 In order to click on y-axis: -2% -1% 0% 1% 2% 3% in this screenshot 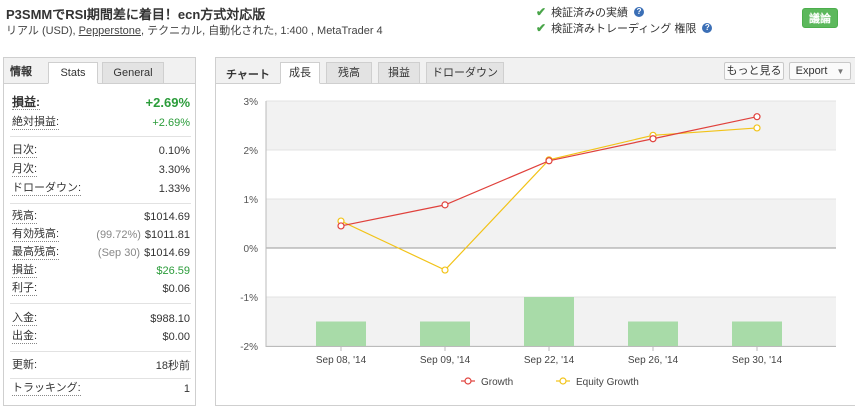, I will do `click(249, 225)`.